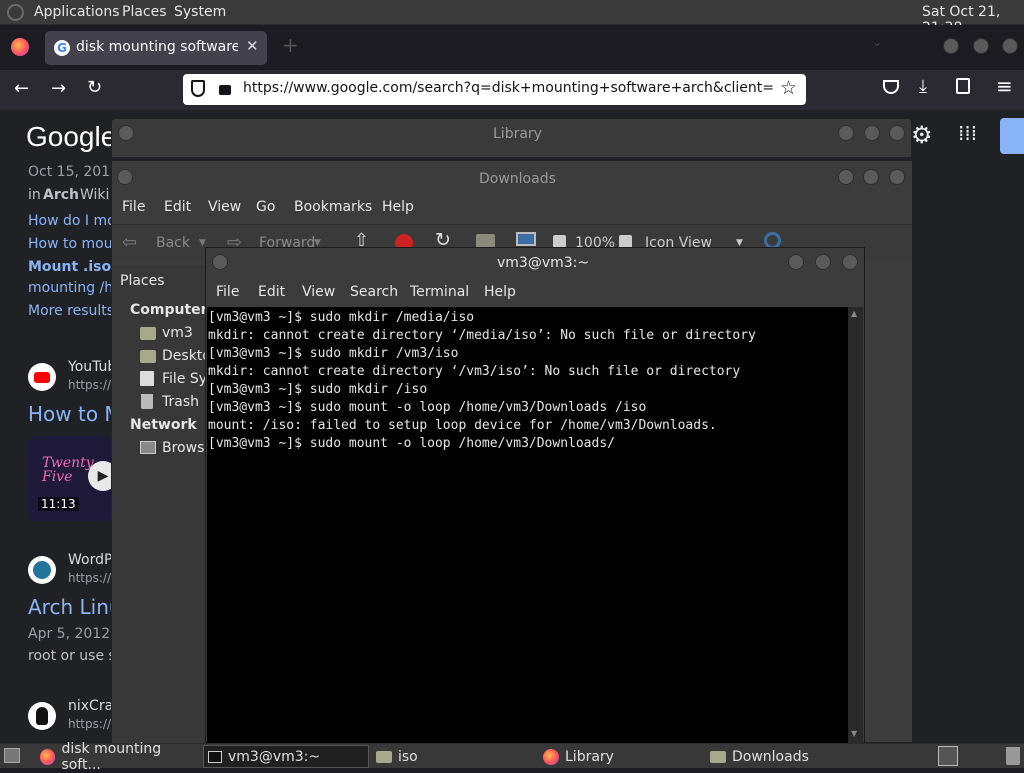  I want to click on fm-menu-view: View, so click(224, 207).